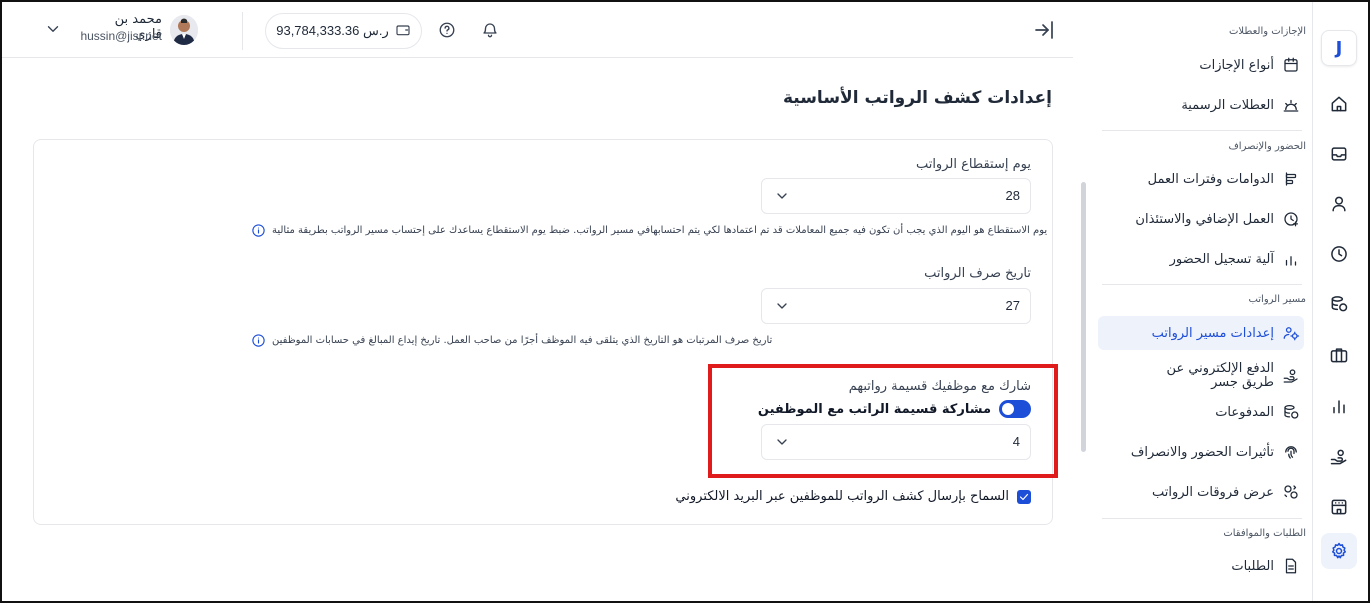 This screenshot has width=1370, height=603. Describe the element at coordinates (1024, 496) in the screenshot. I see `email-payslip-checkbox` at that location.